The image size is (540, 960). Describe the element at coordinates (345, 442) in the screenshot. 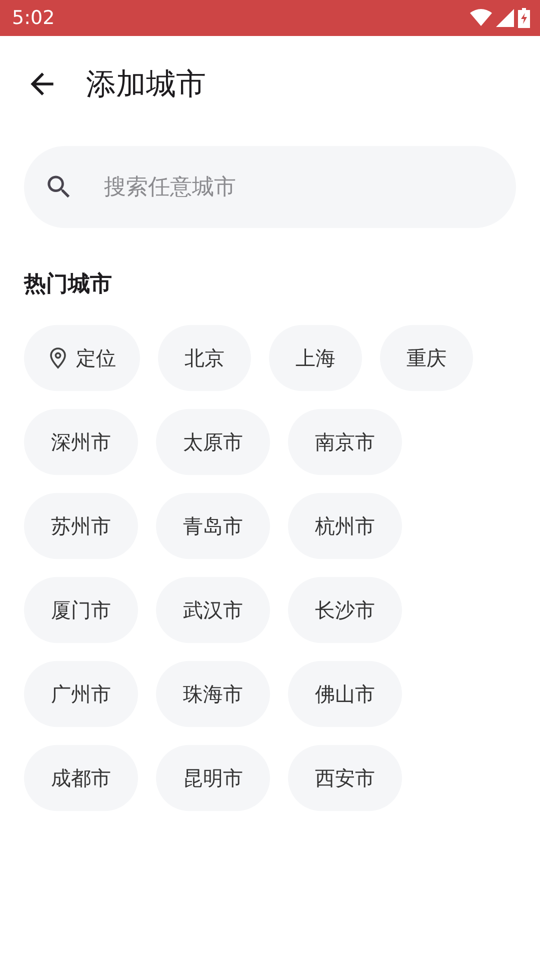

I see `city-chip: 南京市` at that location.